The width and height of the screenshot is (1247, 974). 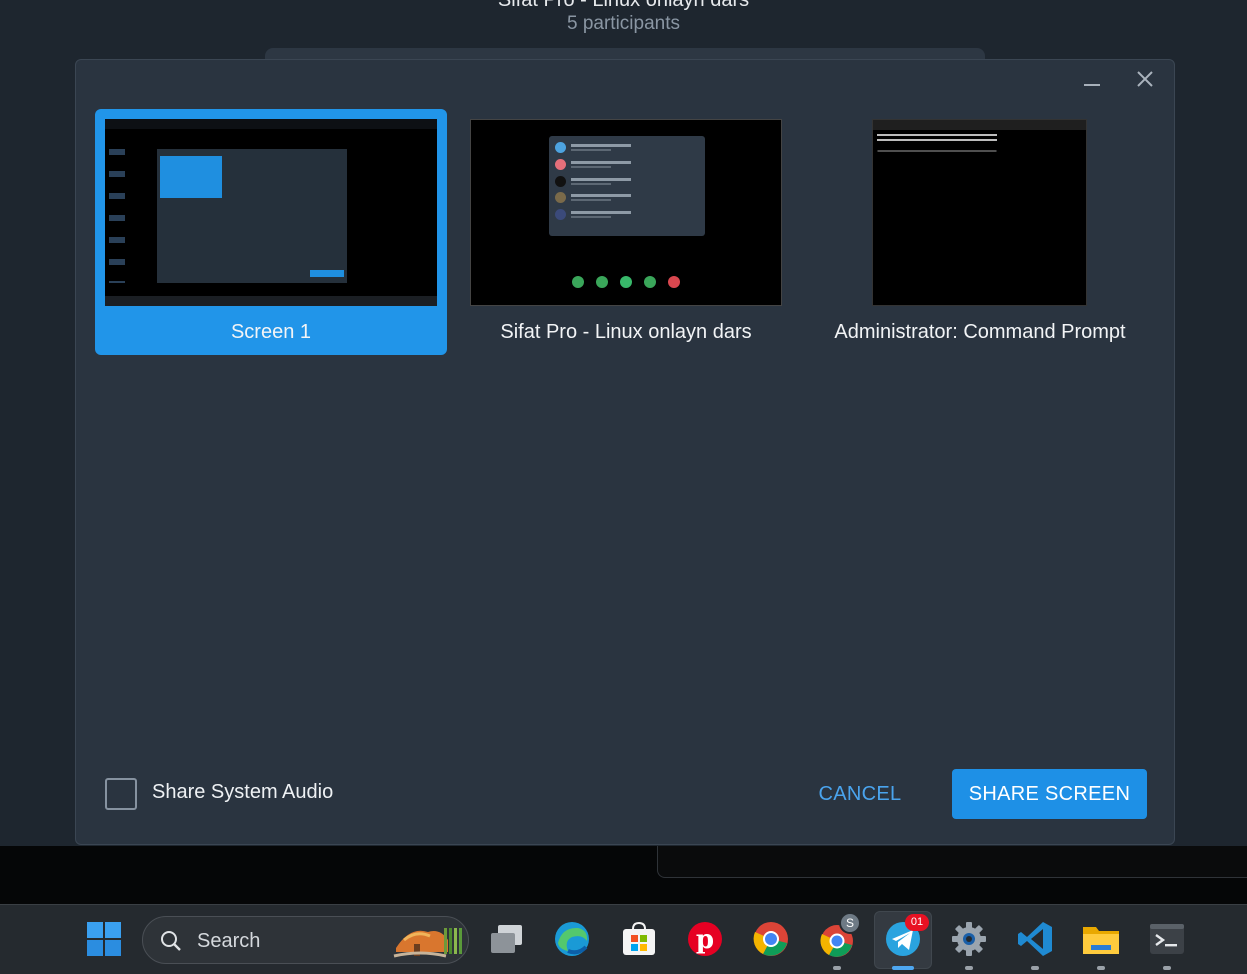 I want to click on terminal-button, so click(x=1167, y=939).